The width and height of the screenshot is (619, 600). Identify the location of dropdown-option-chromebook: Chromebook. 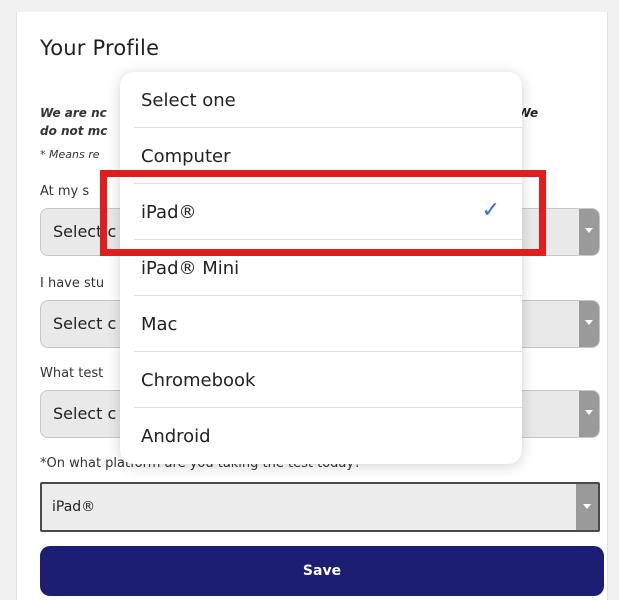
(321, 380).